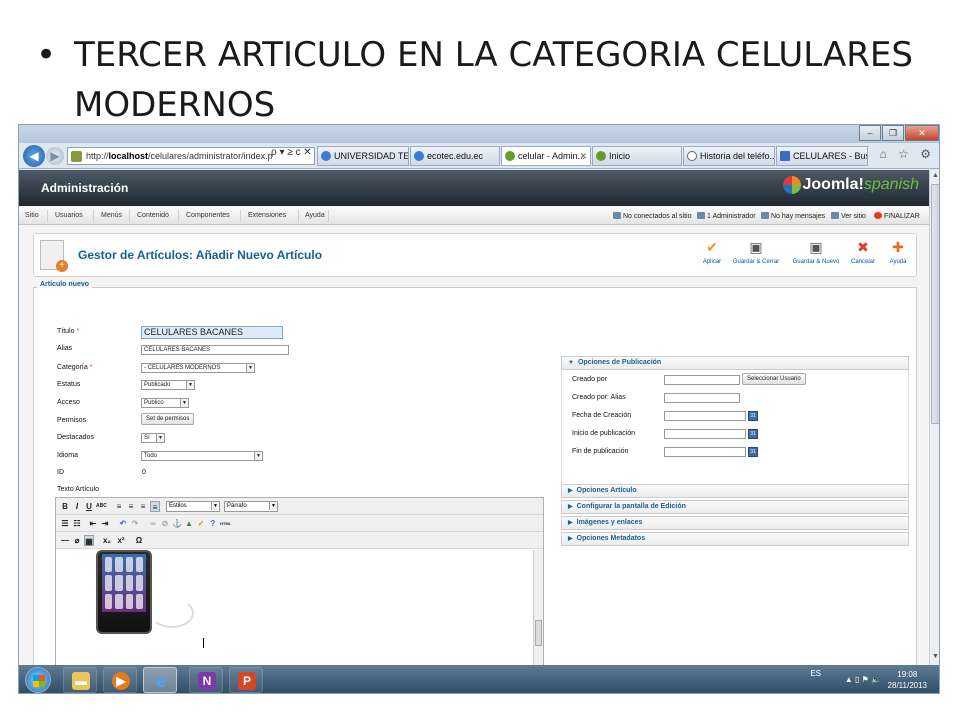 The height and width of the screenshot is (720, 960). I want to click on access-select: Publico ▼, so click(165, 403).